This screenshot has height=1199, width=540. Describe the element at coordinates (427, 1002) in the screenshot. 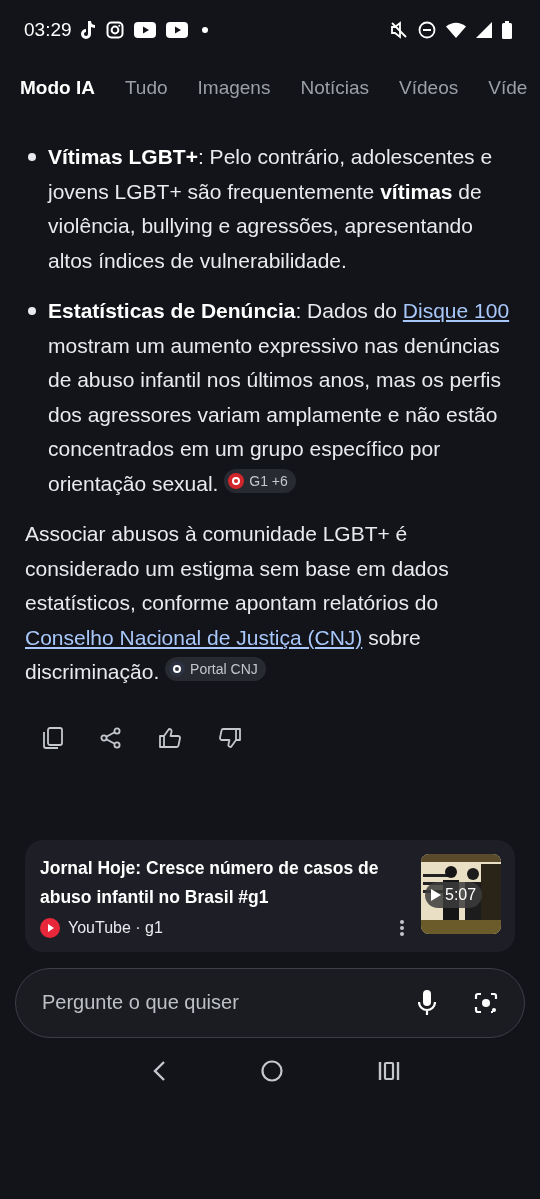

I see `microphone-icon` at that location.